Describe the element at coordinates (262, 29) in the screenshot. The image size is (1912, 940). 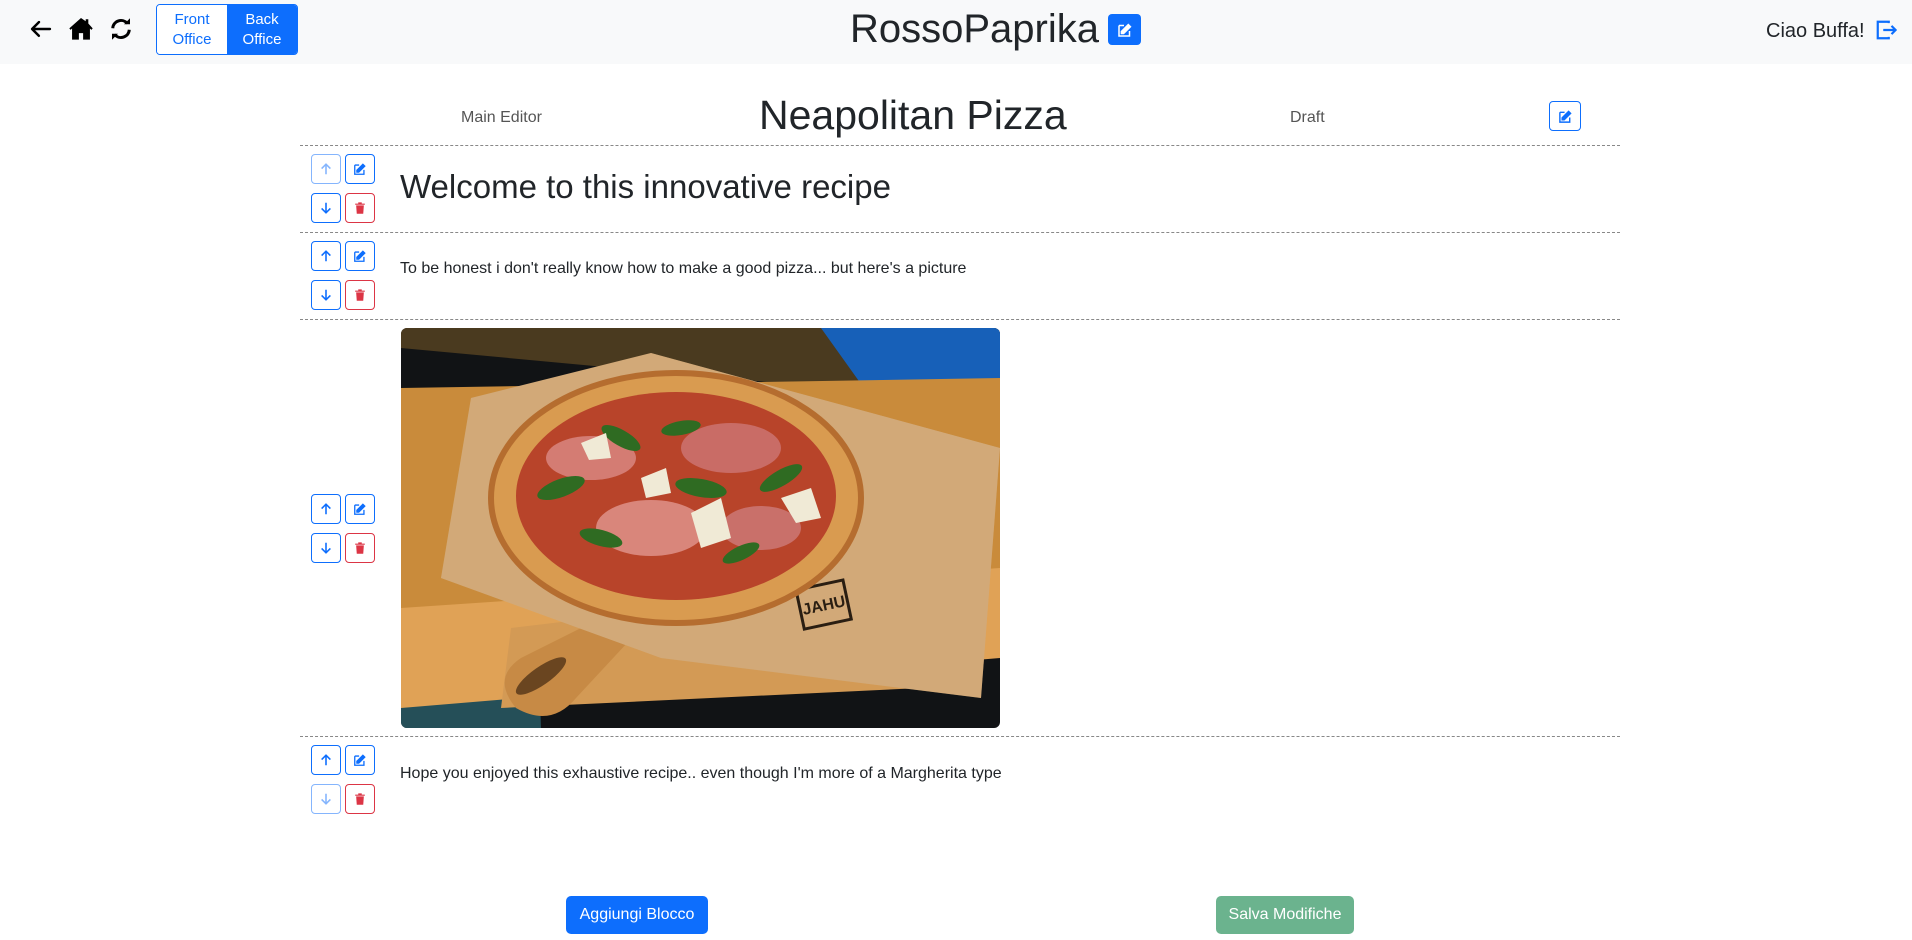
I see `back-office-button: Back Office` at that location.